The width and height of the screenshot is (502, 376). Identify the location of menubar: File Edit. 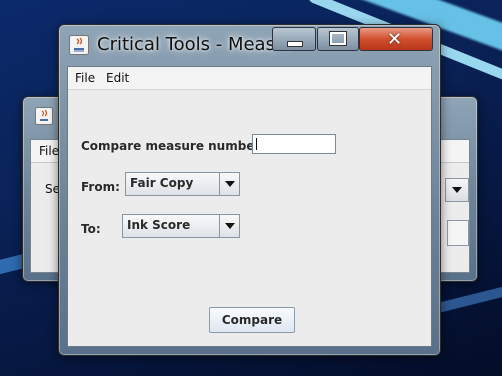
(249, 78).